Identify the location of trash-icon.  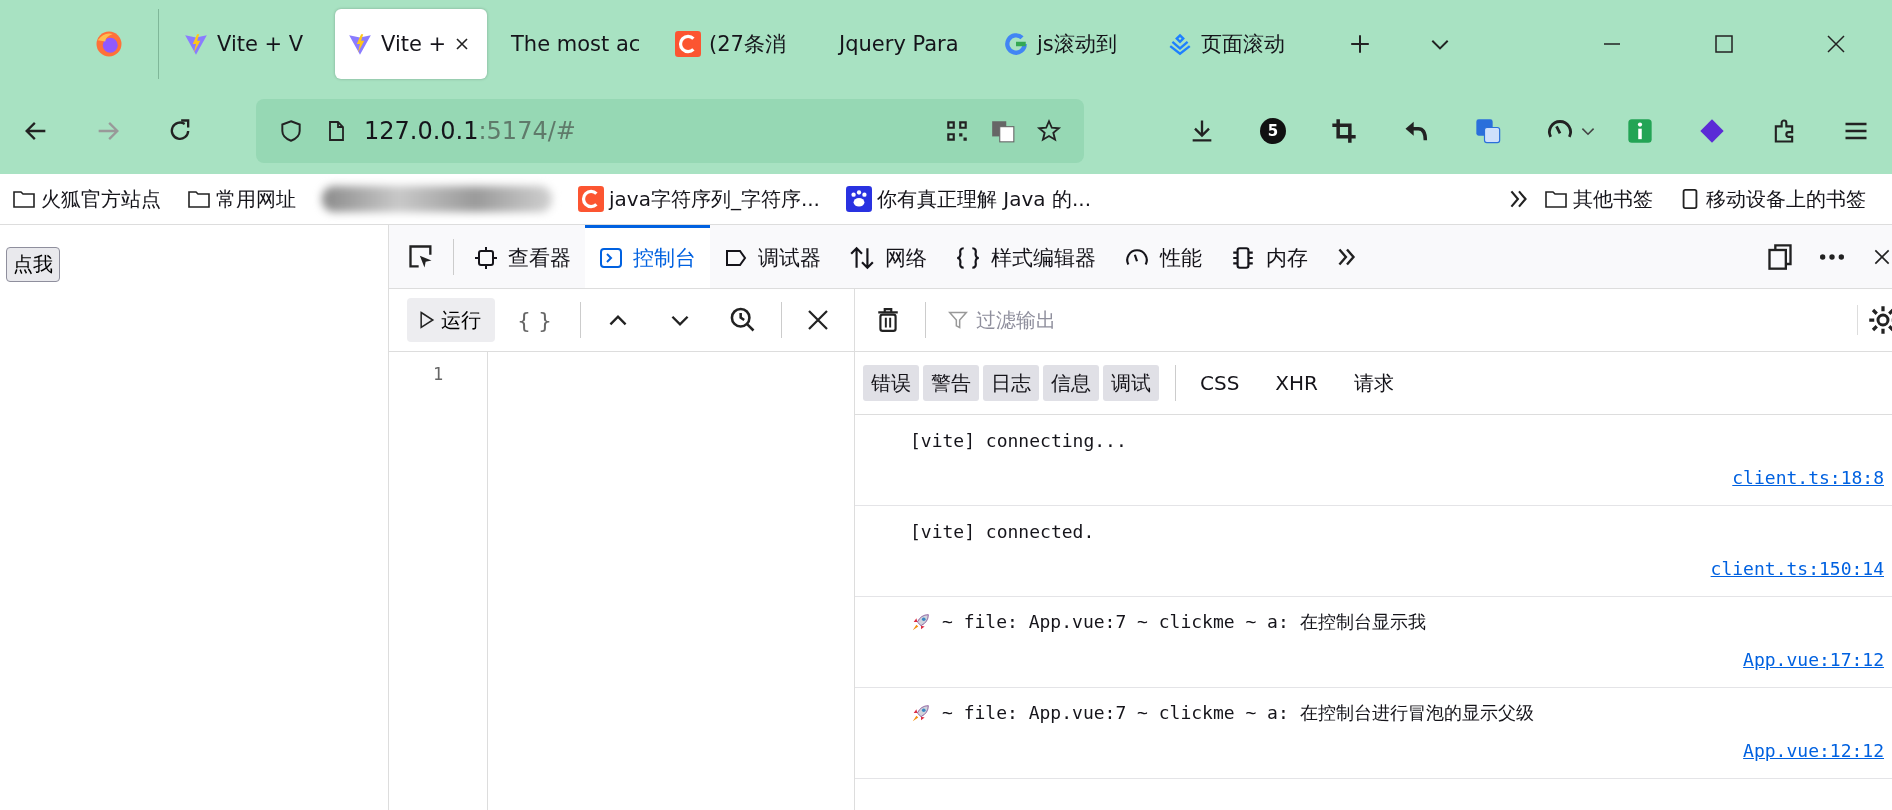
(888, 320).